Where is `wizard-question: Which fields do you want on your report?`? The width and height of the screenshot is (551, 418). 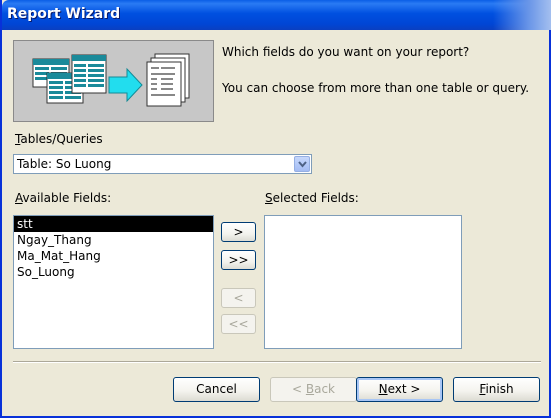 wizard-question: Which fields do you want on your report? is located at coordinates (346, 52).